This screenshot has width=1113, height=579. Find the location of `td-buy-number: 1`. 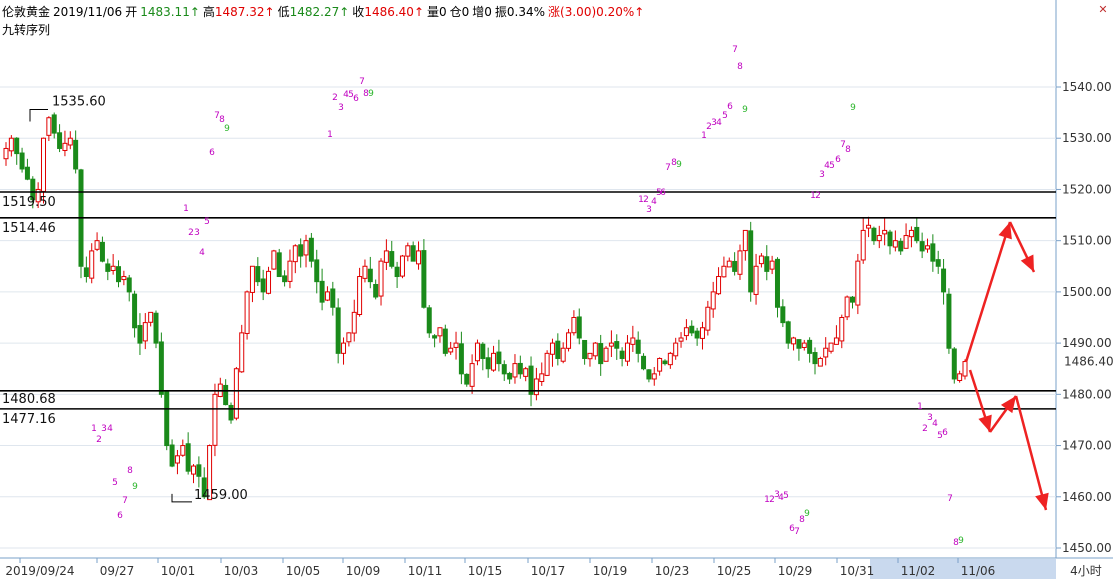

td-buy-number: 1 is located at coordinates (704, 136).